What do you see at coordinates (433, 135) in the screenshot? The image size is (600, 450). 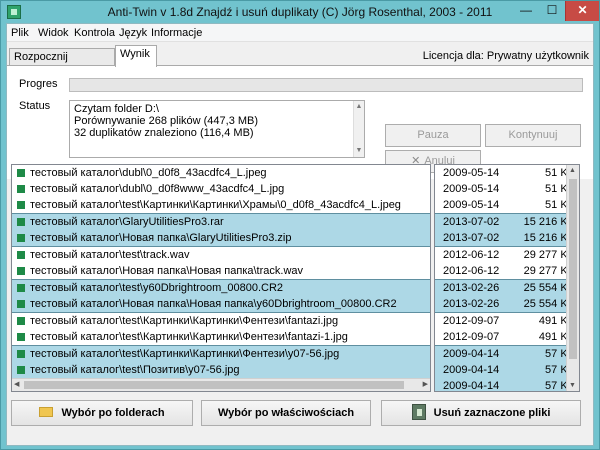 I see `pause-button: Pauza` at bounding box center [433, 135].